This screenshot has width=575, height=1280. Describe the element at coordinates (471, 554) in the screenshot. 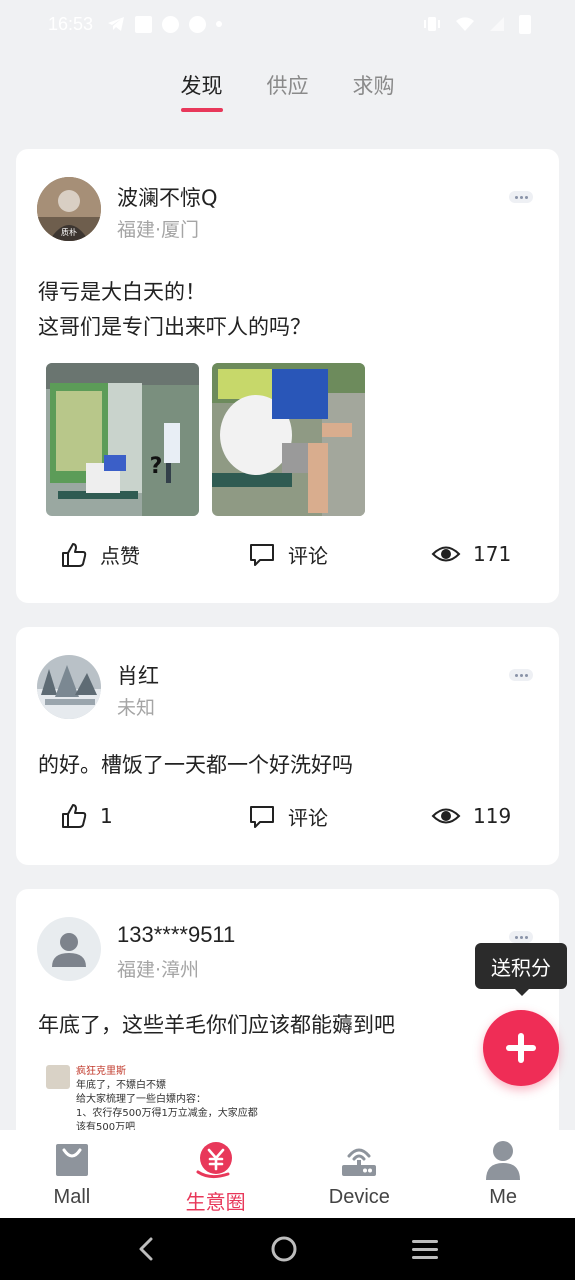

I see `views-count: 171` at that location.